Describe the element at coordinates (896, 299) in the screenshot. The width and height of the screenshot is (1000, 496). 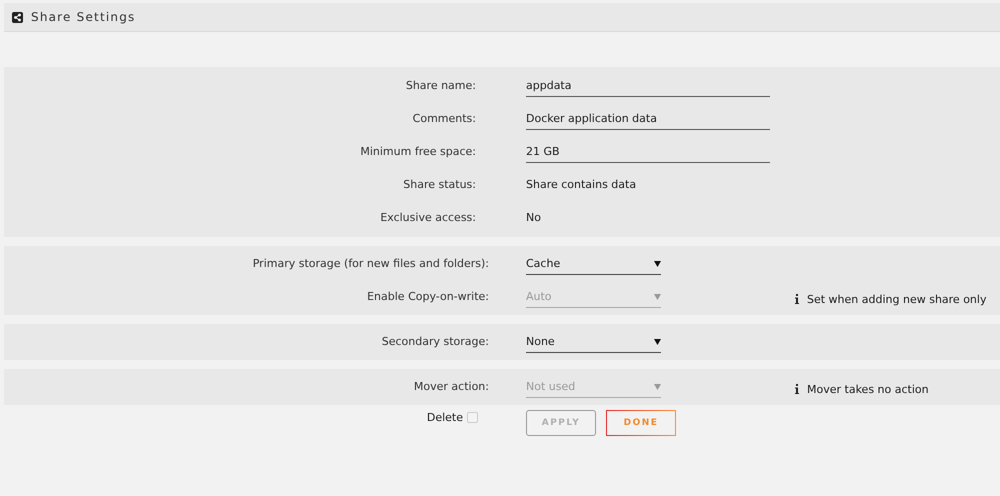
I see `help-note: Set when adding new share only` at that location.